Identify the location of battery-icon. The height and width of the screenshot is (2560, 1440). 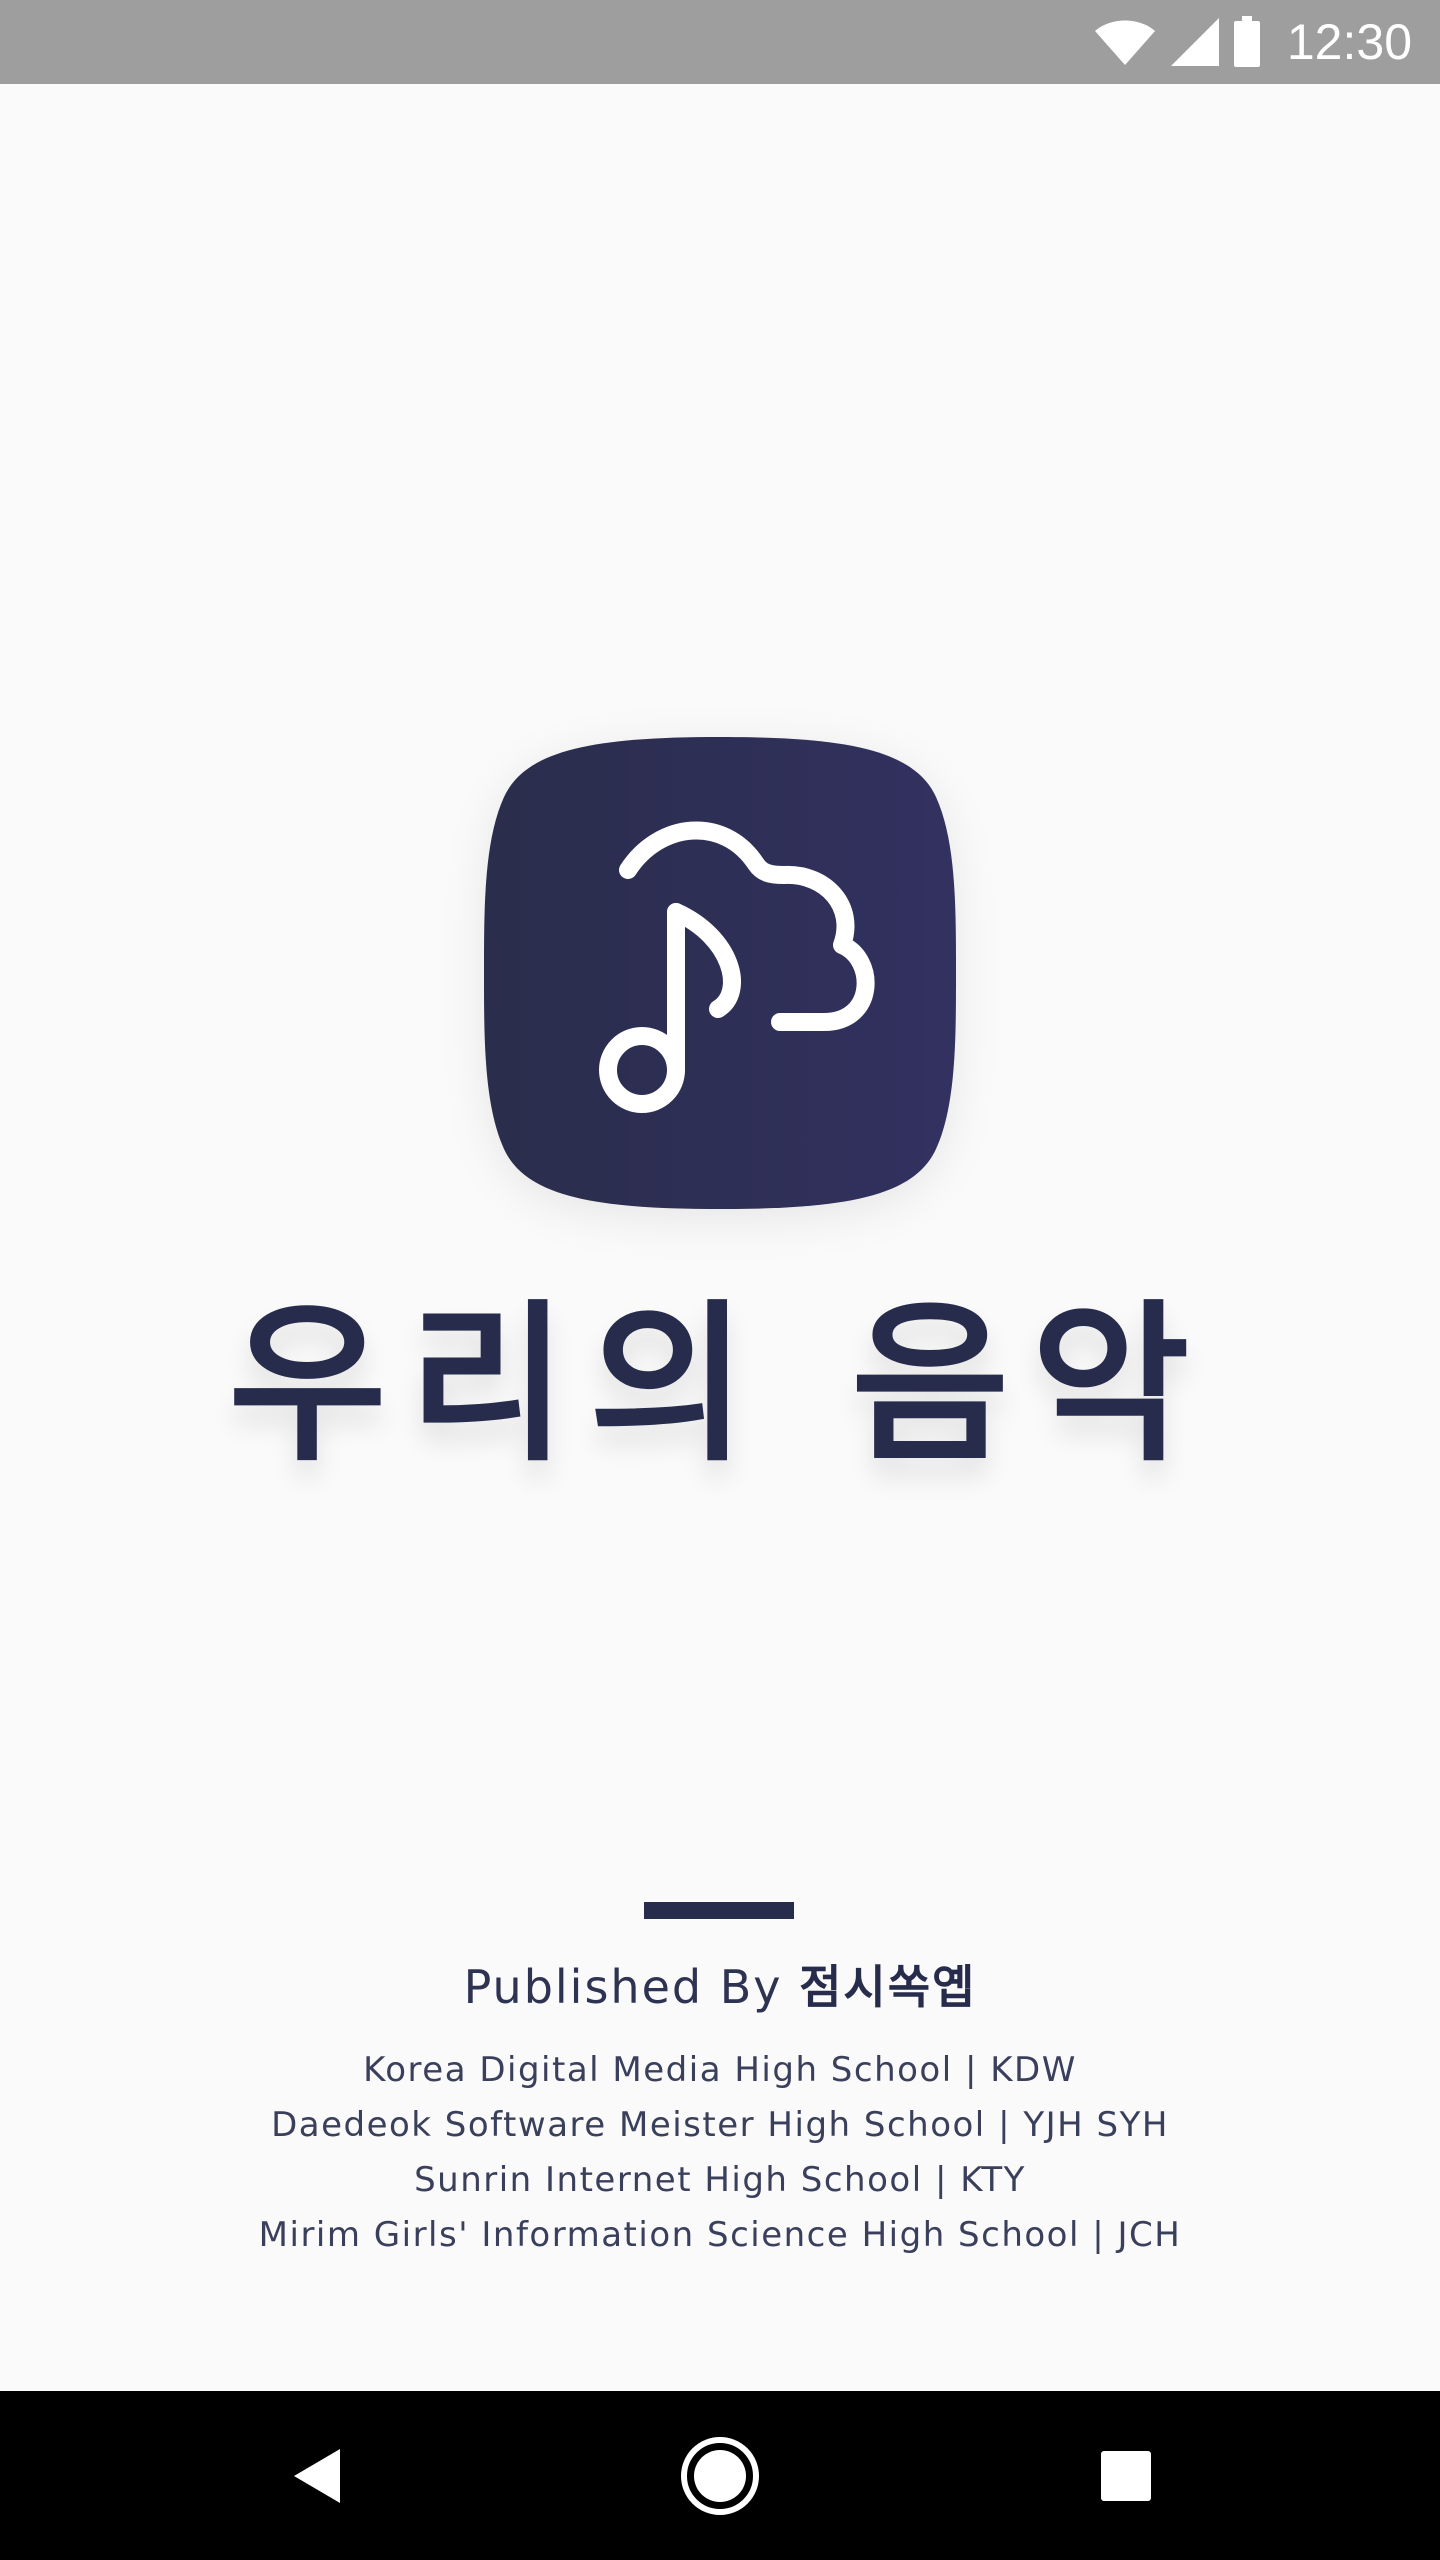
(1247, 42).